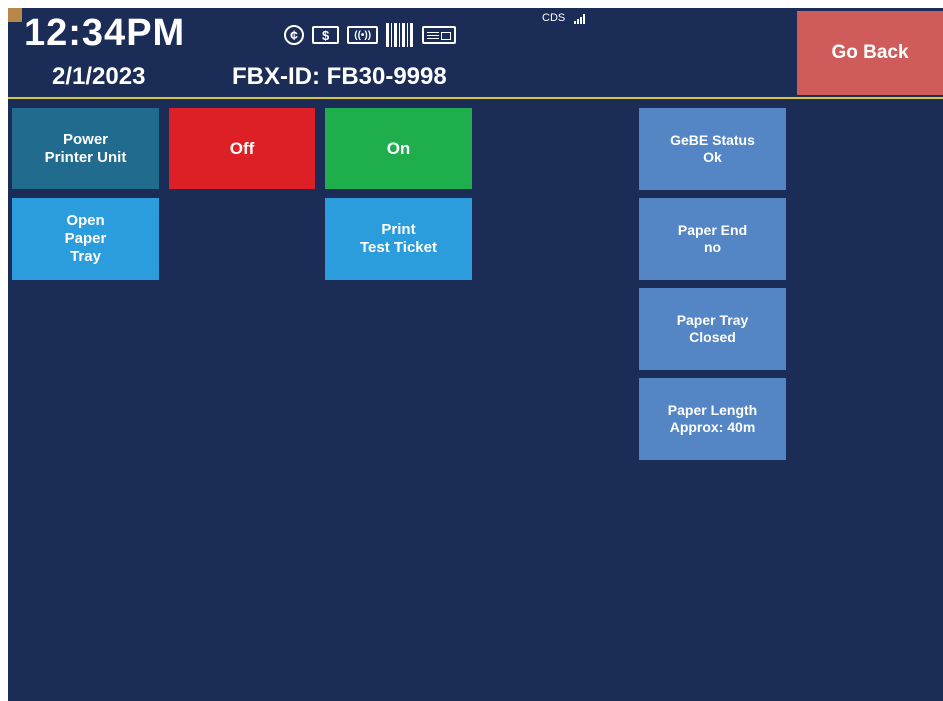 This screenshot has height=701, width=943. Describe the element at coordinates (326, 35) in the screenshot. I see `dollar-bill-icon: $` at that location.